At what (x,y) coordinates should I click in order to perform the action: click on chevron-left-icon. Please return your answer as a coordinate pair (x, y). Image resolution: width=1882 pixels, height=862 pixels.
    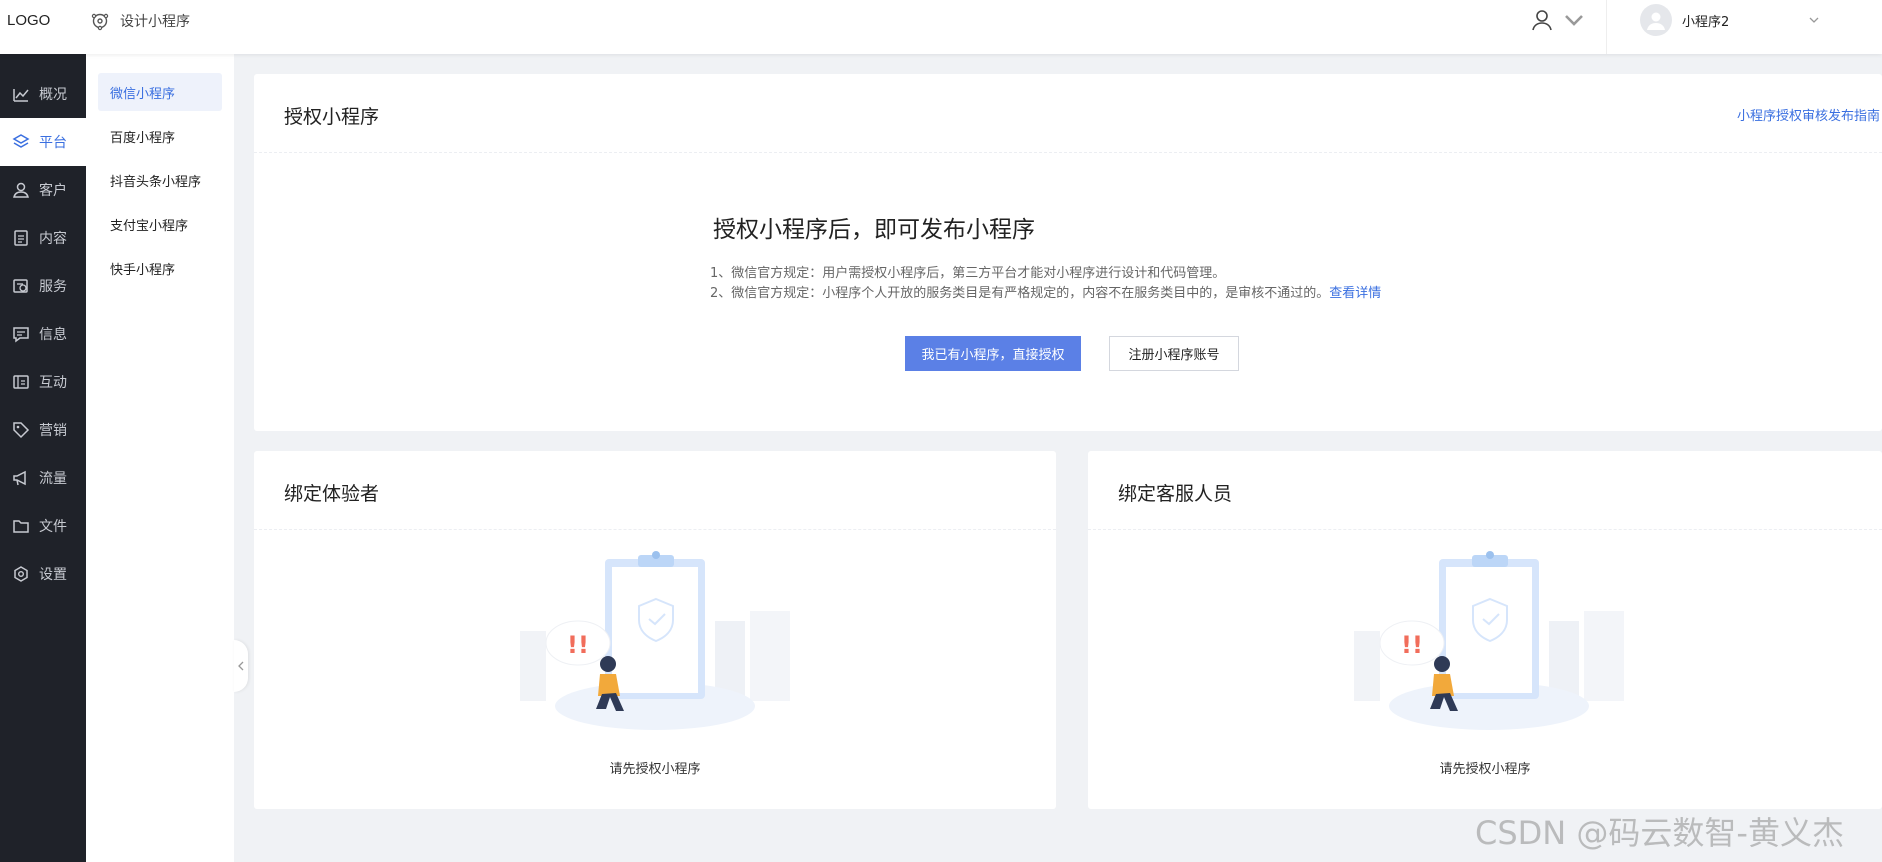
    Looking at the image, I should click on (241, 666).